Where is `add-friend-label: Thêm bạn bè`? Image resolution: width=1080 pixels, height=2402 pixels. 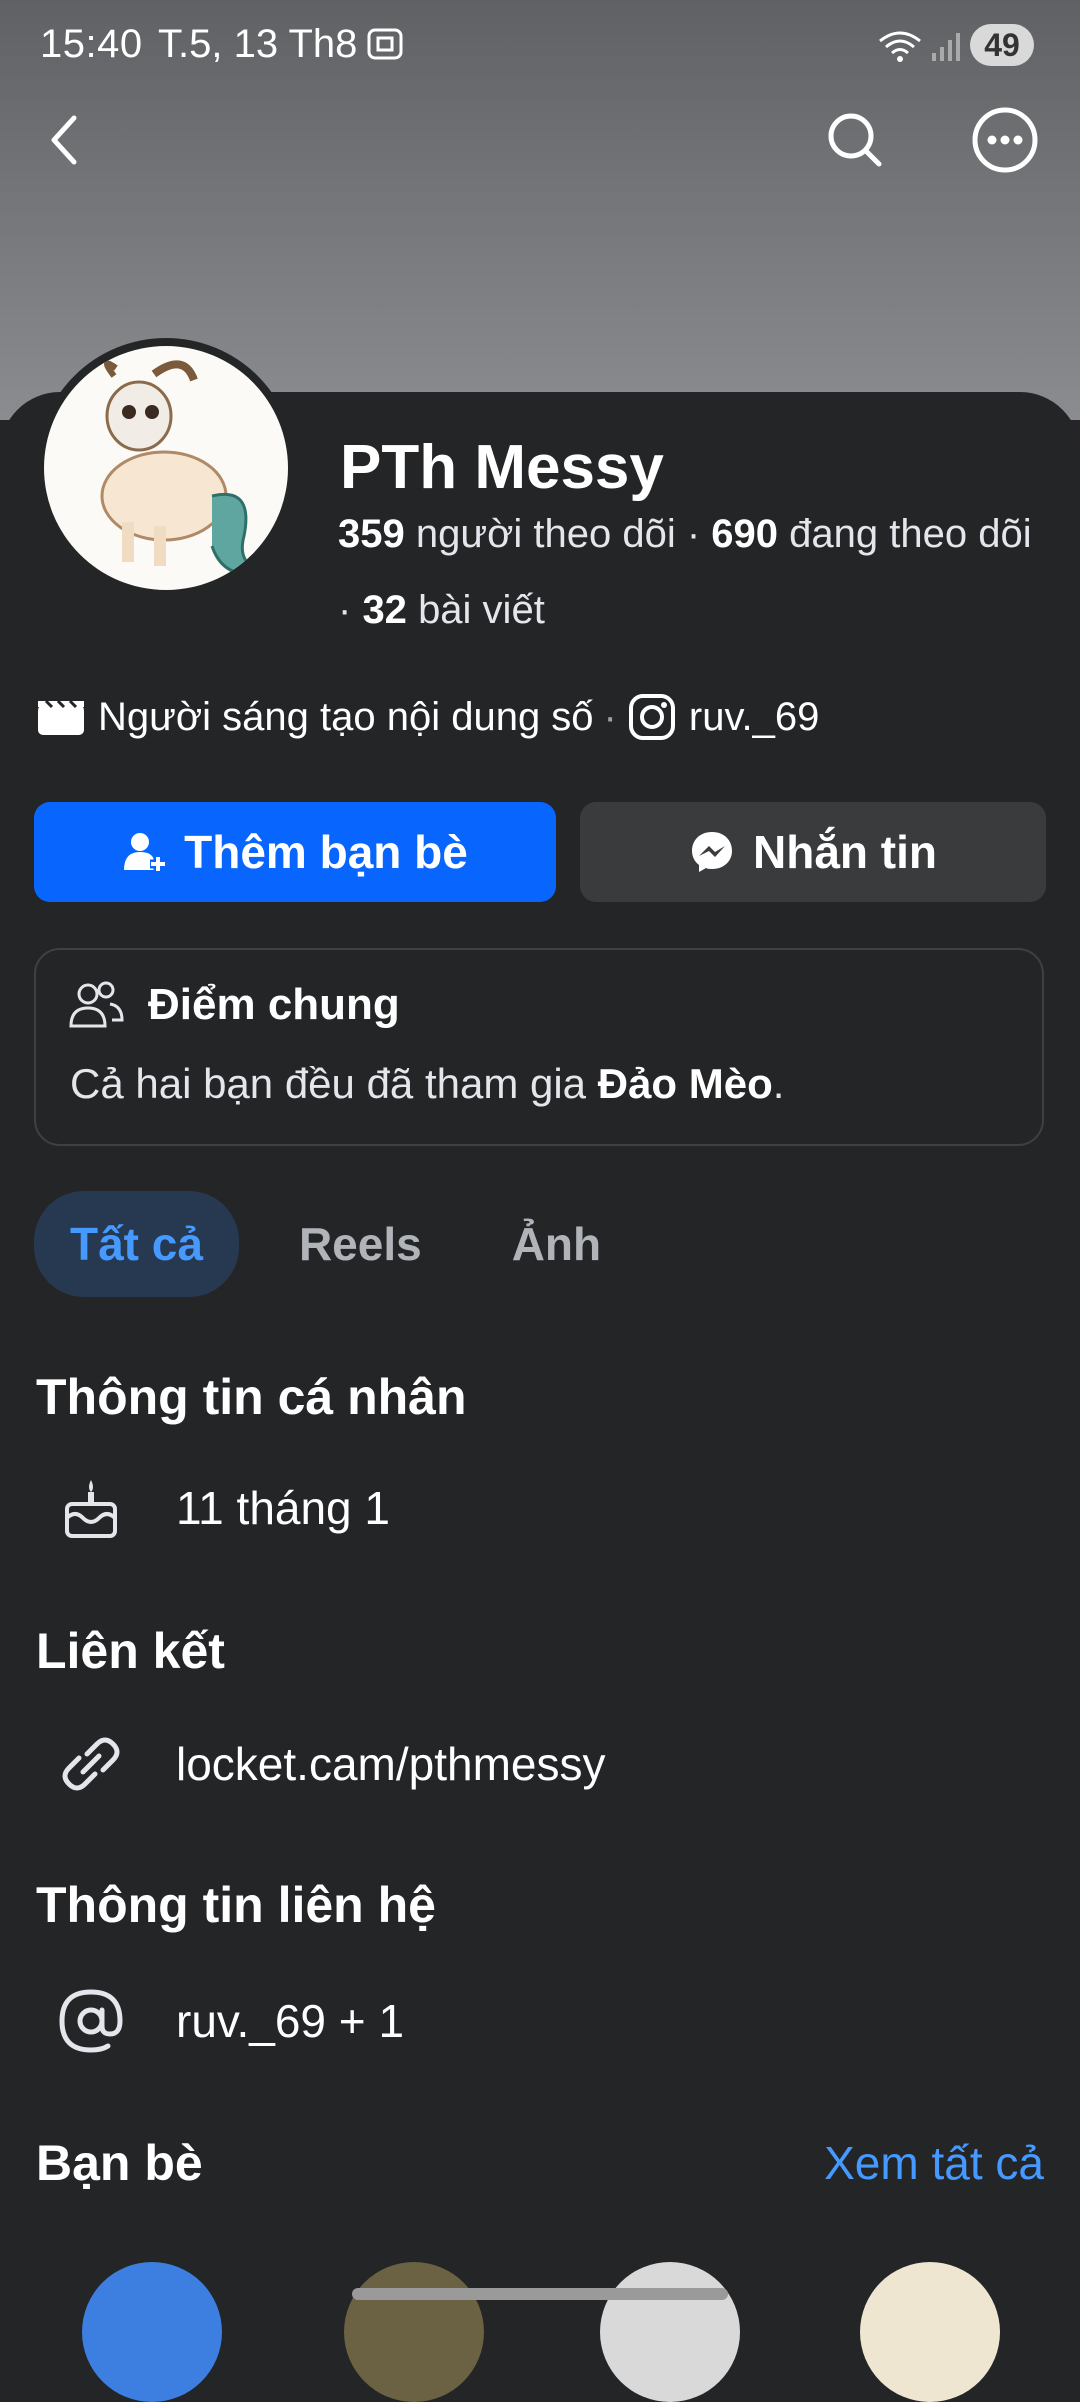
add-friend-label: Thêm bạn bè is located at coordinates (326, 852).